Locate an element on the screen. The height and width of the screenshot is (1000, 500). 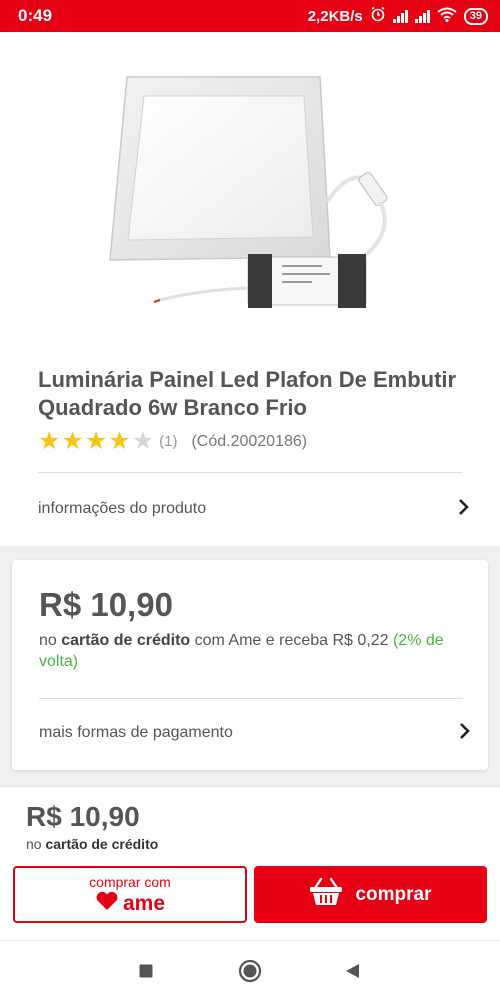
triangle-back-icon is located at coordinates (352, 971).